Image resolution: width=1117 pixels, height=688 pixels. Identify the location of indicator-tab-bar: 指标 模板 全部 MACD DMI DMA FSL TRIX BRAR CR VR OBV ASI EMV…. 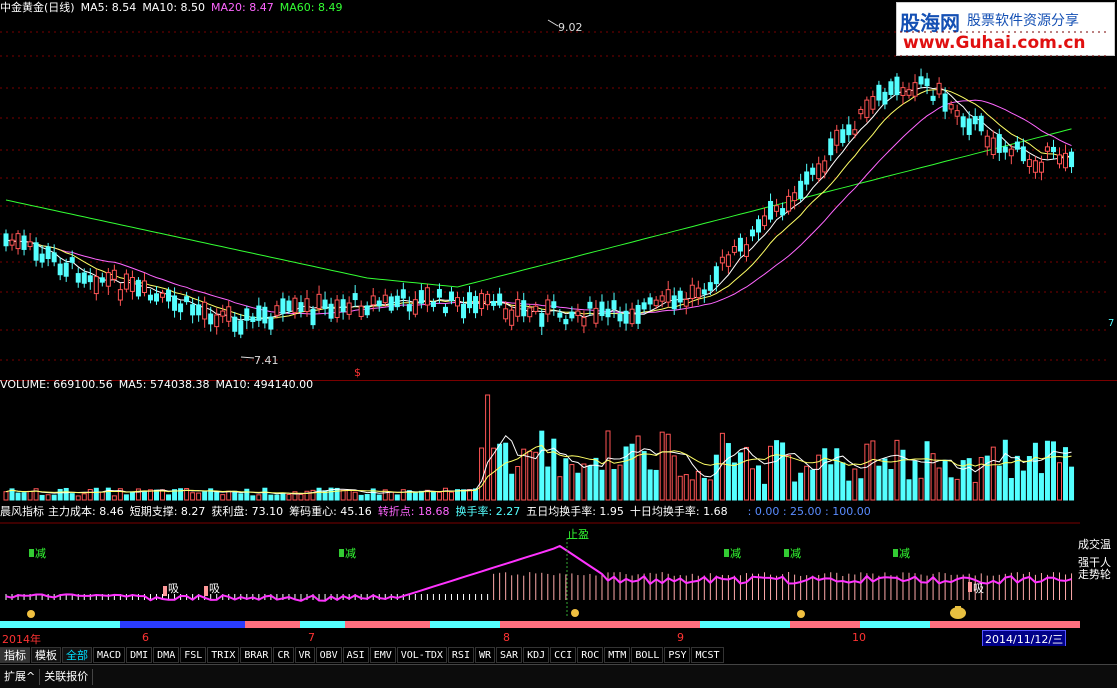
(558, 655).